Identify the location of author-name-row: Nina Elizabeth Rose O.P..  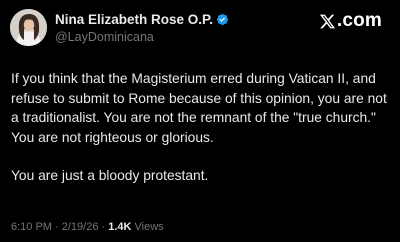
(142, 19).